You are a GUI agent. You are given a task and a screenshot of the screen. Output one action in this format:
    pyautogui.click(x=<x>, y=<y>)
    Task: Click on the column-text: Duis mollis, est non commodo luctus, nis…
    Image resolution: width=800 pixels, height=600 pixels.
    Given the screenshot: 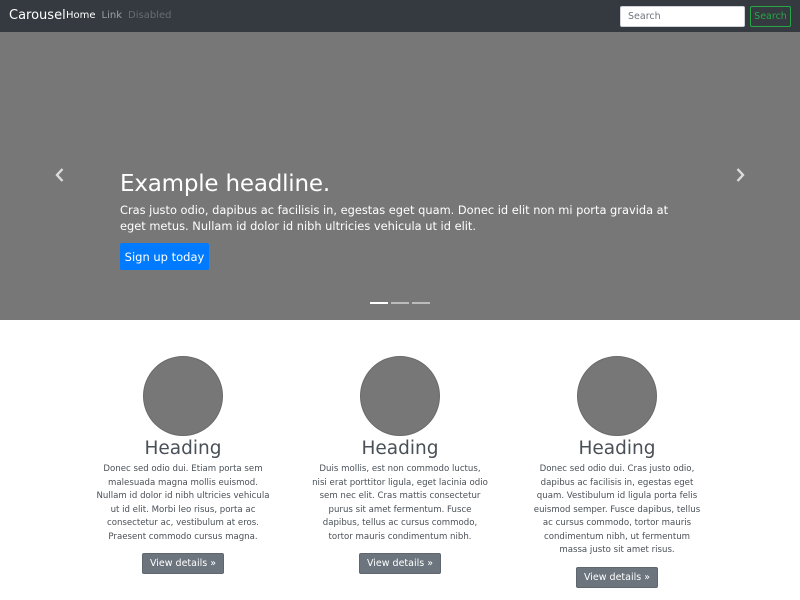 What is the action you would take?
    pyautogui.click(x=400, y=503)
    